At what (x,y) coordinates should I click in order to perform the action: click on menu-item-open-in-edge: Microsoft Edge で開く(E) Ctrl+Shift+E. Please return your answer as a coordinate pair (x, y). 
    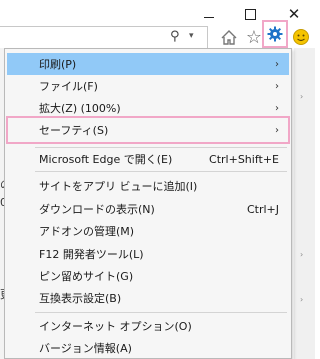
    Looking at the image, I should click on (148, 159).